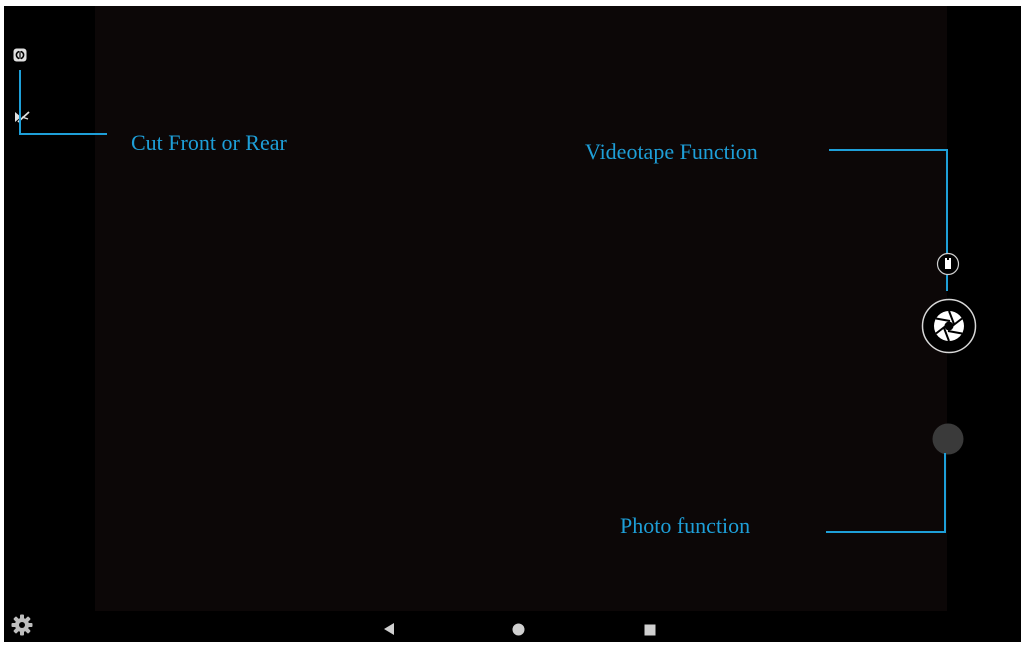  What do you see at coordinates (945, 493) in the screenshot?
I see `annotation-line-photo-vertical` at bounding box center [945, 493].